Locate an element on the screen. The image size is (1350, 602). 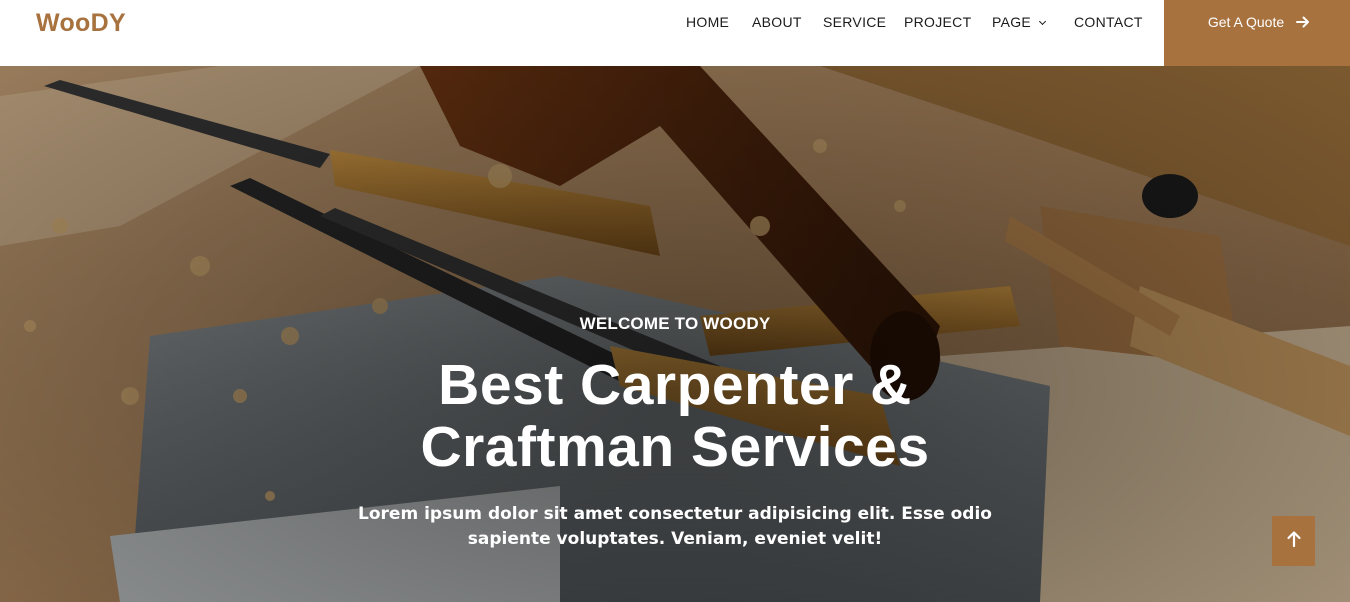
nav-item-contact: CONTACT is located at coordinates (1108, 22).